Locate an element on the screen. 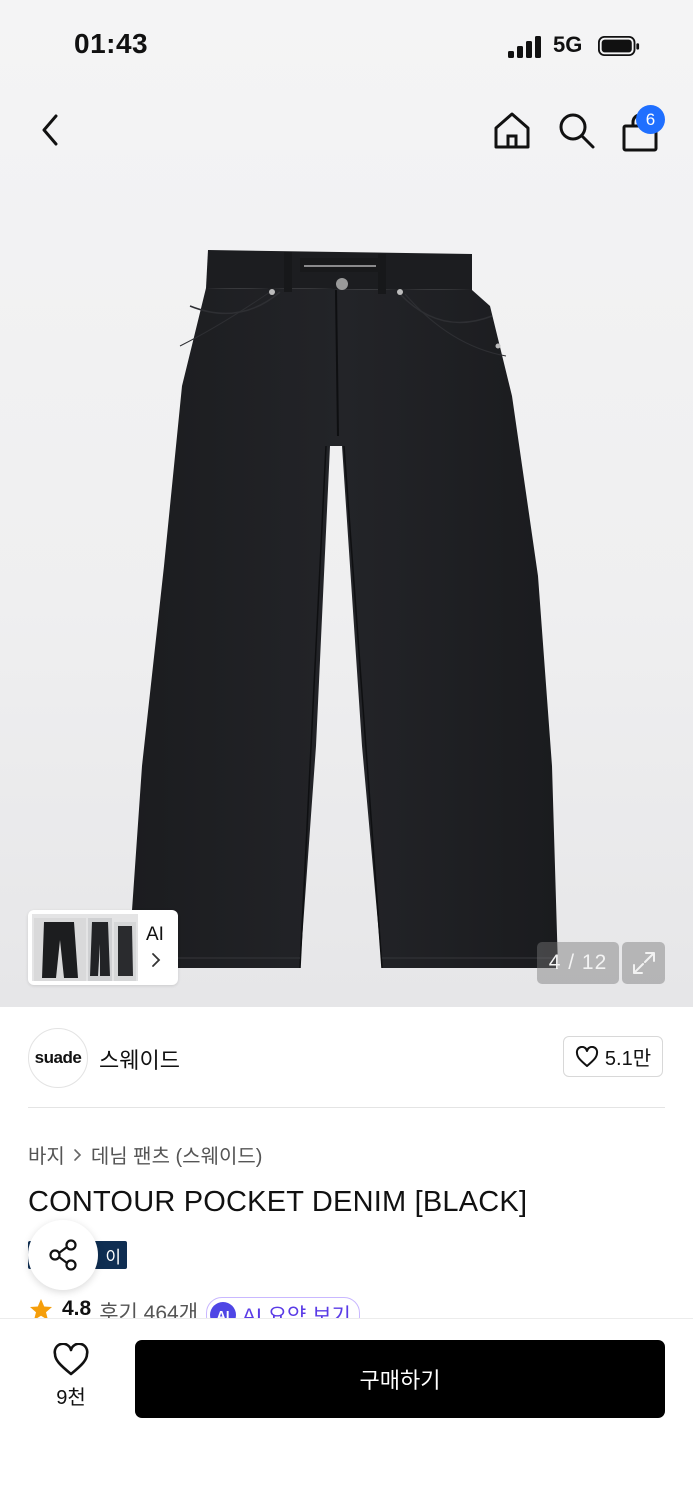 Image resolution: width=693 pixels, height=1501 pixels. signal-icon is located at coordinates (524, 47).